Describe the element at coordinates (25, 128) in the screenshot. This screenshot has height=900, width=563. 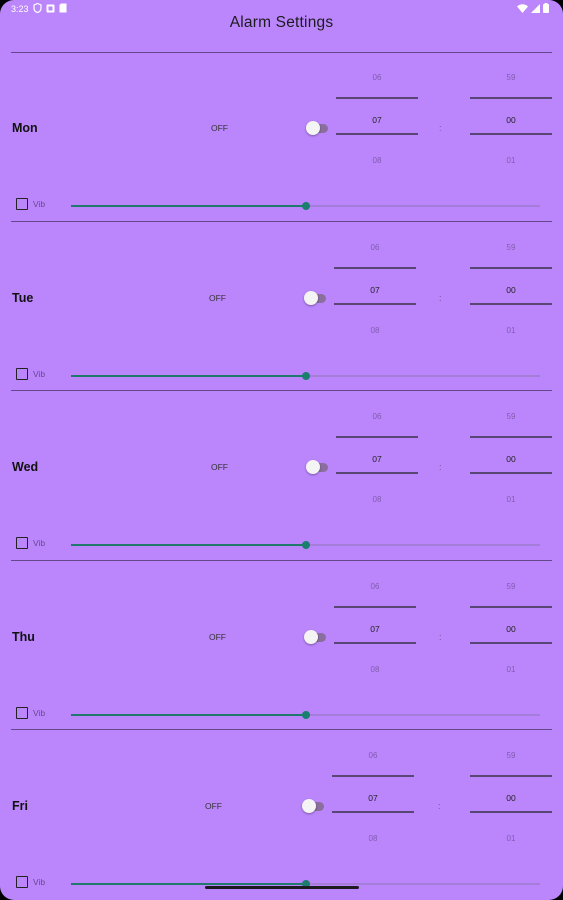
I see `day-label: Mon` at that location.